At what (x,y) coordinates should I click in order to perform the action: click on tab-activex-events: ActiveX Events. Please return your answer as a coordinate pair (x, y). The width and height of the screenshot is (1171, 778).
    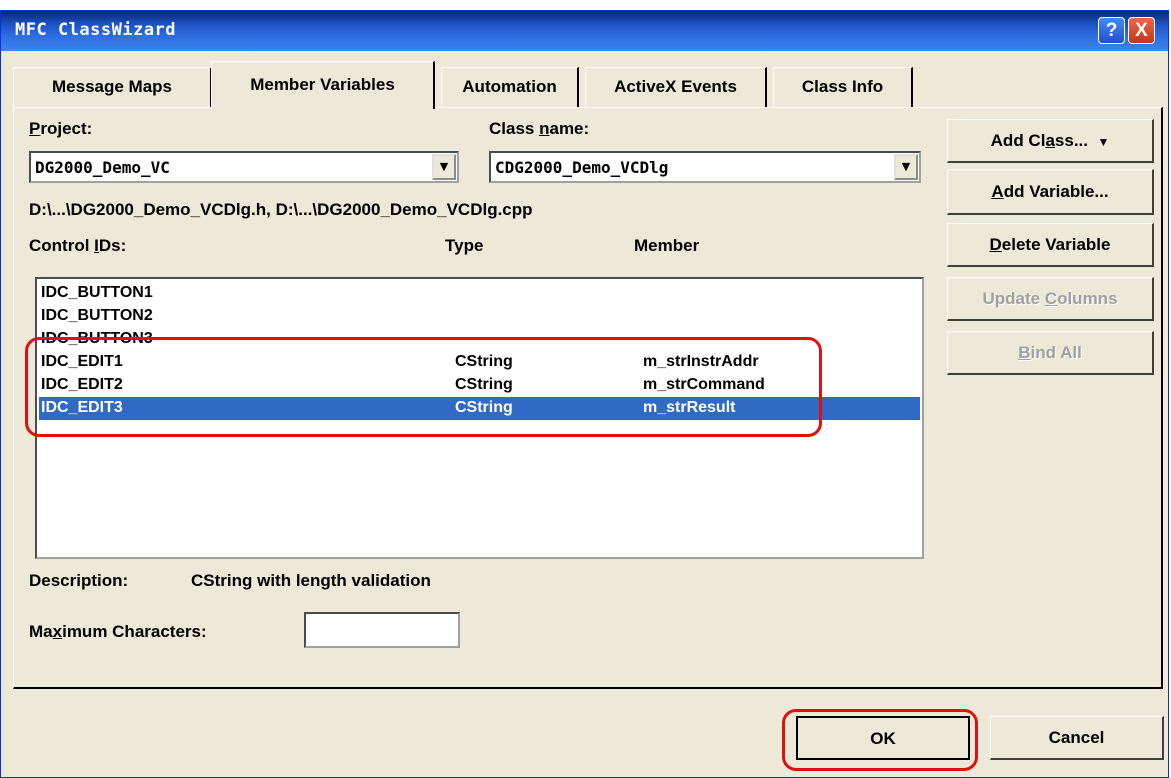
    Looking at the image, I should click on (676, 87).